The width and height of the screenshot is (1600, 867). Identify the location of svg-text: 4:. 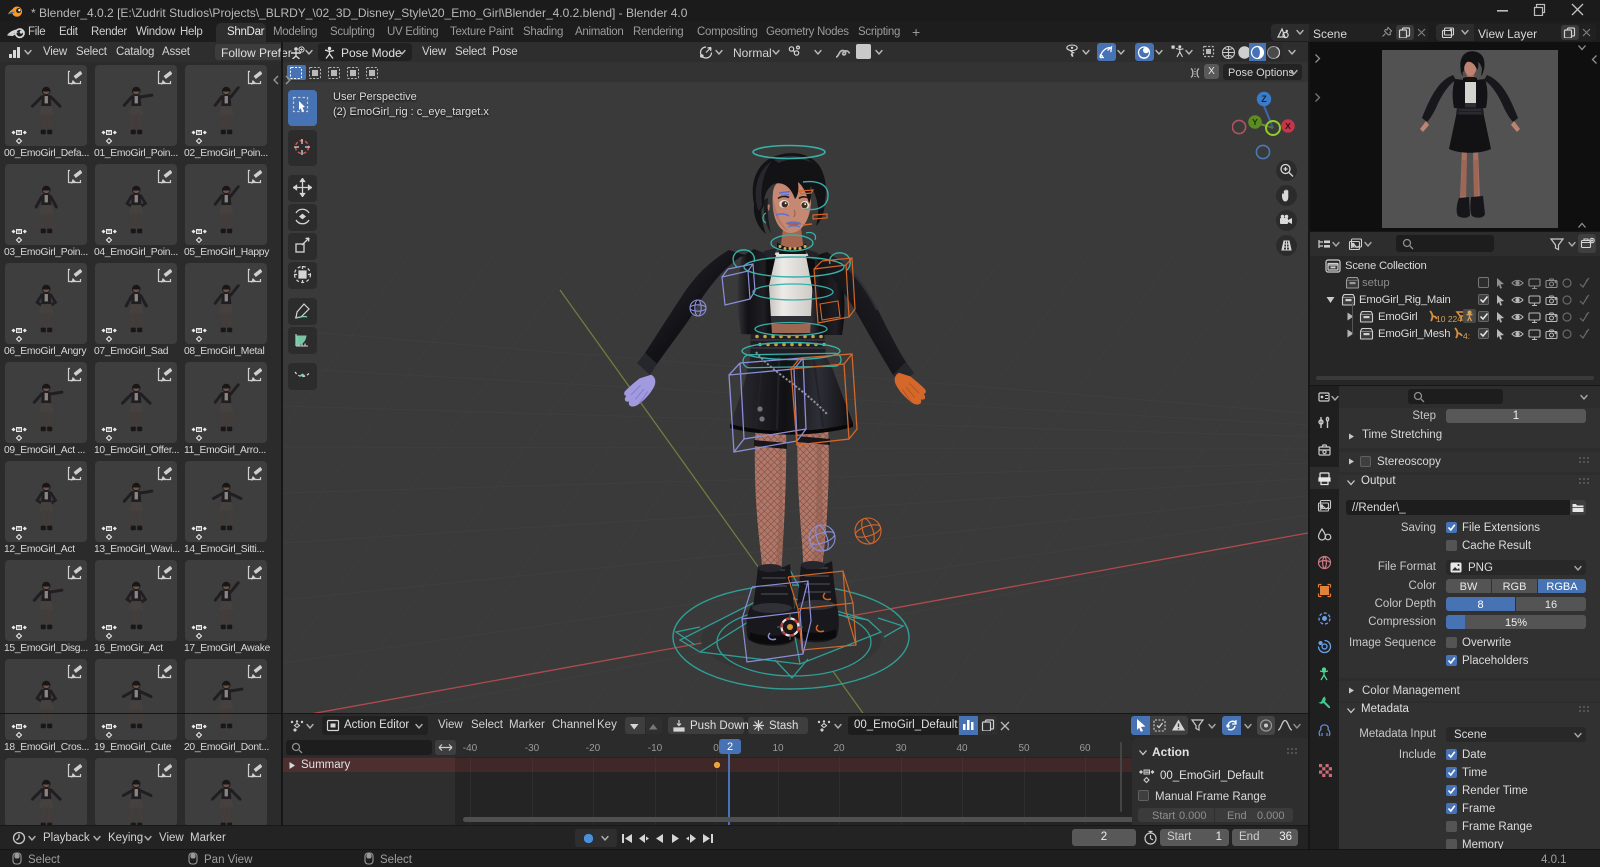
(1466, 336).